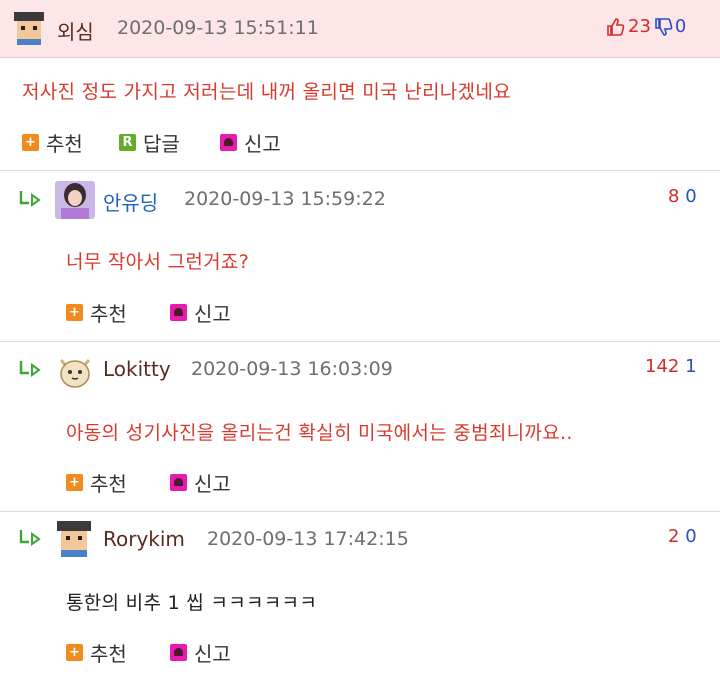 The height and width of the screenshot is (675, 720). Describe the element at coordinates (663, 27) in the screenshot. I see `thumbs-down-icon` at that location.